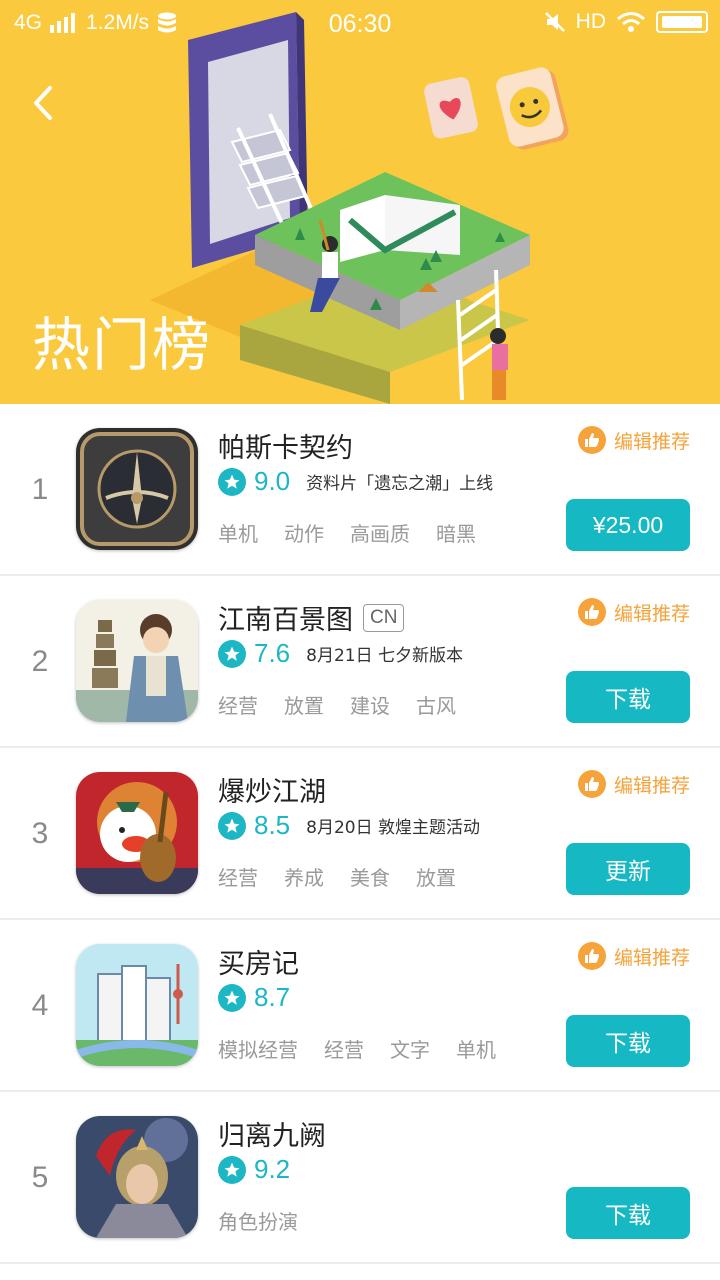 The width and height of the screenshot is (720, 1280). Describe the element at coordinates (258, 964) in the screenshot. I see `app-name: 买房记` at that location.